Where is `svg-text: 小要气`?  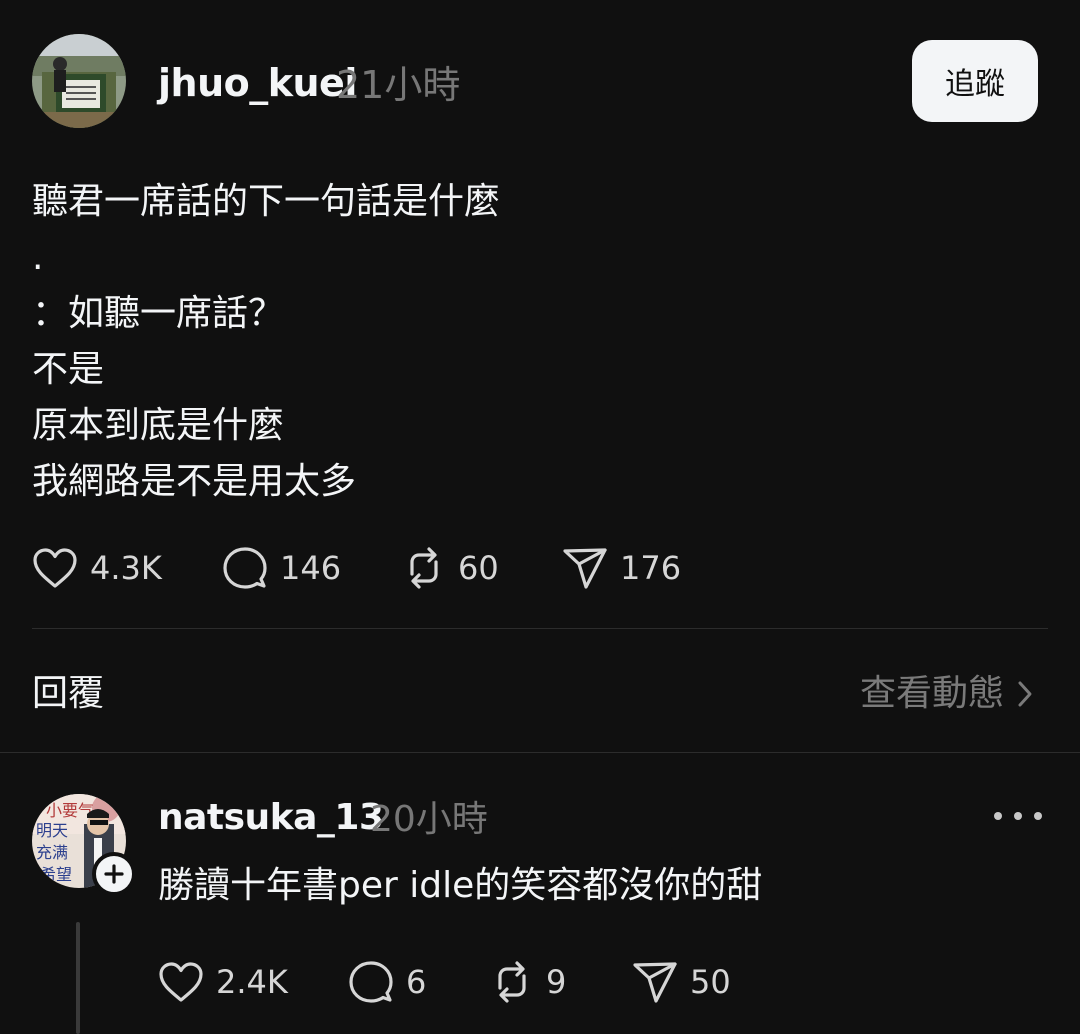 svg-text: 小要气 is located at coordinates (70, 810).